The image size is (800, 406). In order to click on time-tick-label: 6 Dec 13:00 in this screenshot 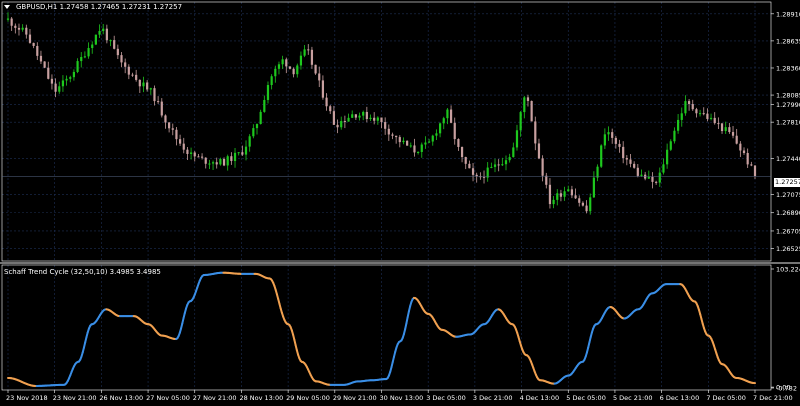, I will do `click(680, 398)`.